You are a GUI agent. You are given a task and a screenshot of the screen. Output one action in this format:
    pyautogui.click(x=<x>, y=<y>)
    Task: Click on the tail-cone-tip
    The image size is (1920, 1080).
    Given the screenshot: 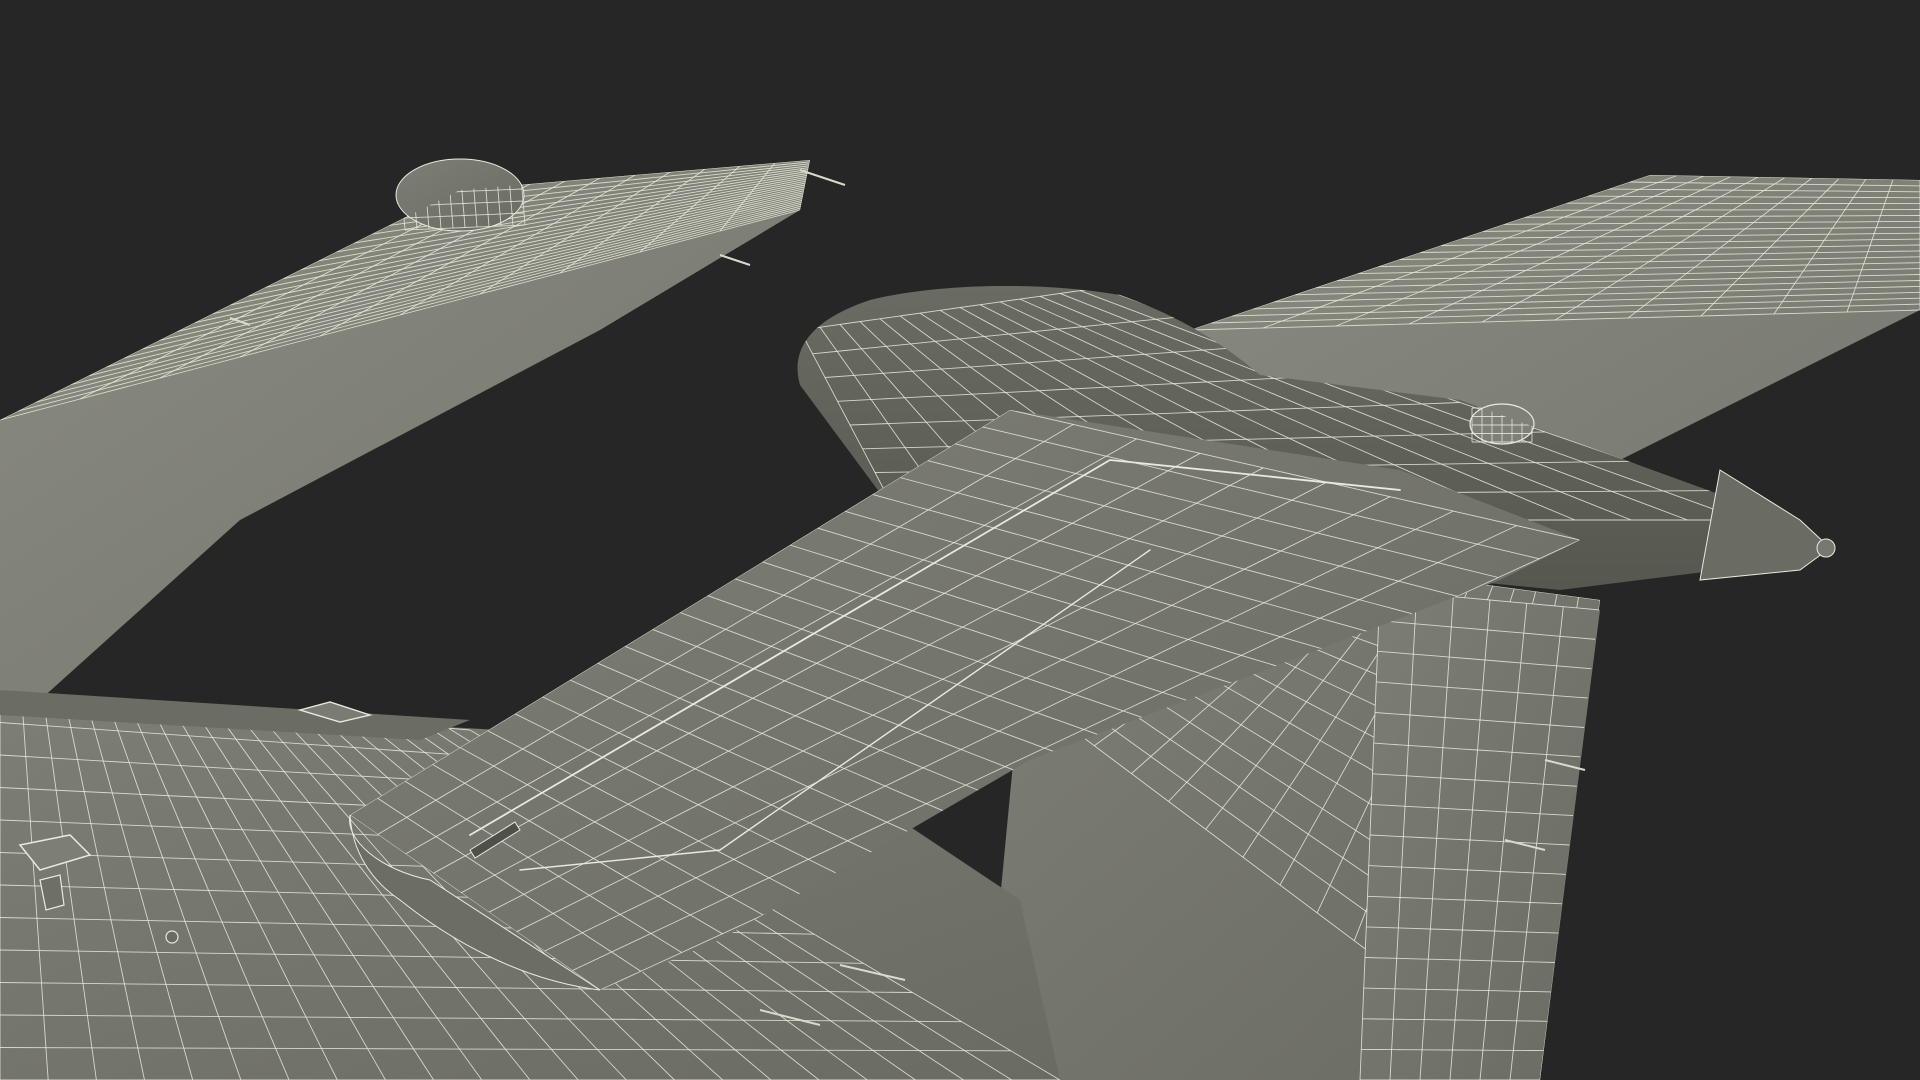 What is the action you would take?
    pyautogui.click(x=1826, y=548)
    